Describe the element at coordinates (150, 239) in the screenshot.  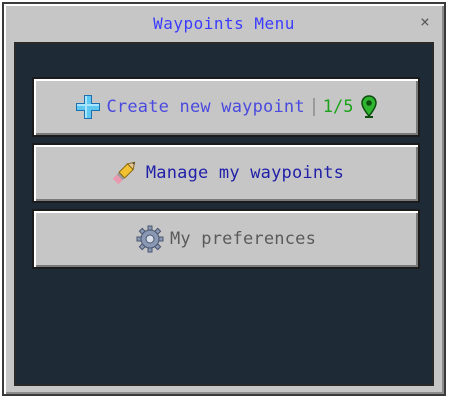
I see `gear-icon` at that location.